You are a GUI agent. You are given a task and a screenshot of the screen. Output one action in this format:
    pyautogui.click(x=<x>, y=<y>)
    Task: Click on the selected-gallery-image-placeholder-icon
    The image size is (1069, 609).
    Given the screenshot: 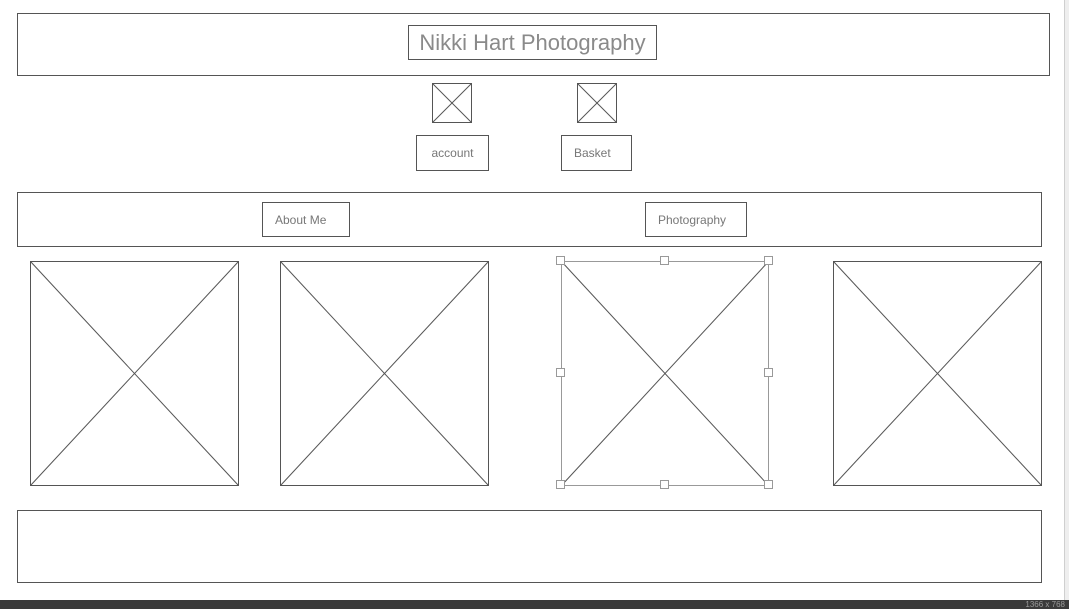 What is the action you would take?
    pyautogui.click(x=665, y=373)
    